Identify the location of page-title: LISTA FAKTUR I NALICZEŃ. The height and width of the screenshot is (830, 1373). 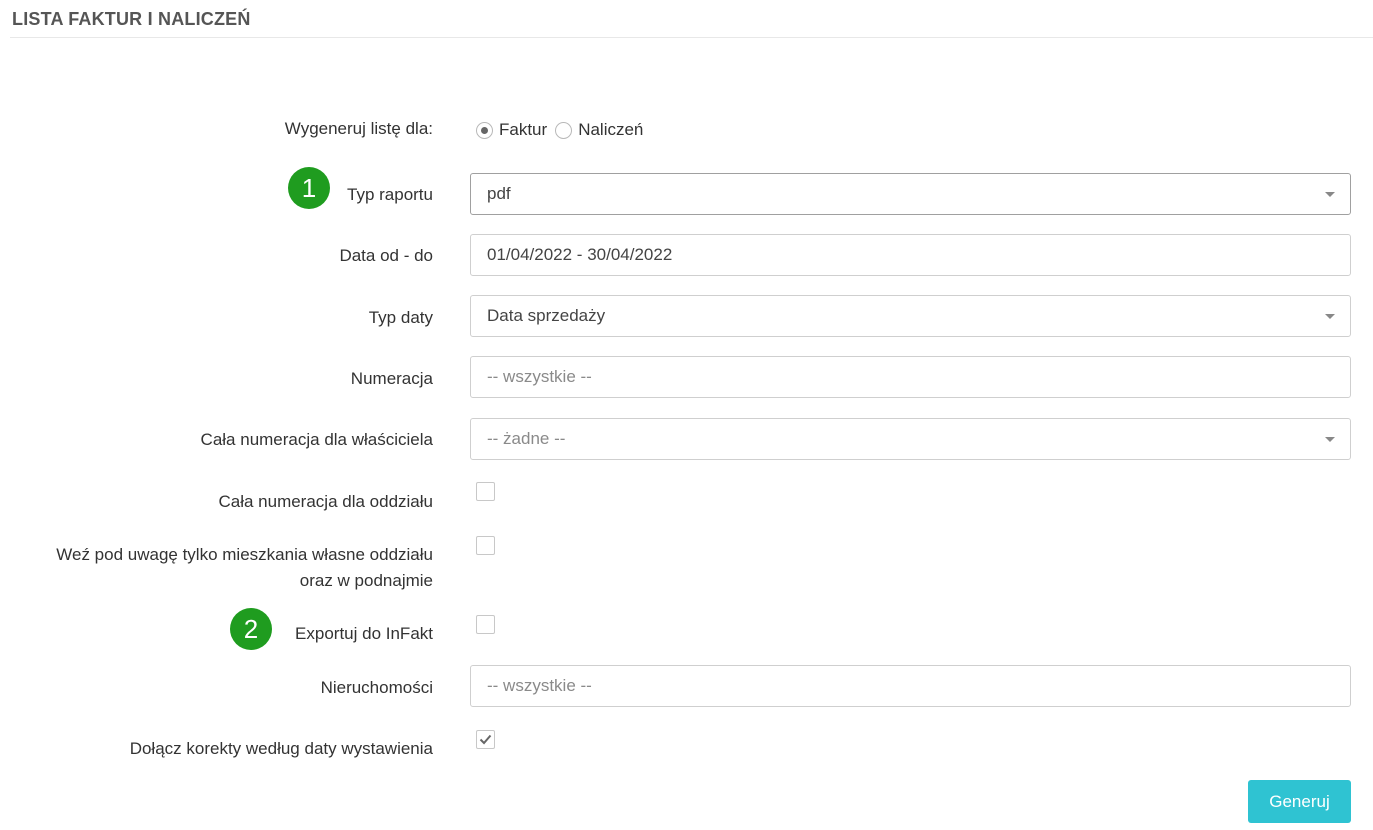
(131, 19).